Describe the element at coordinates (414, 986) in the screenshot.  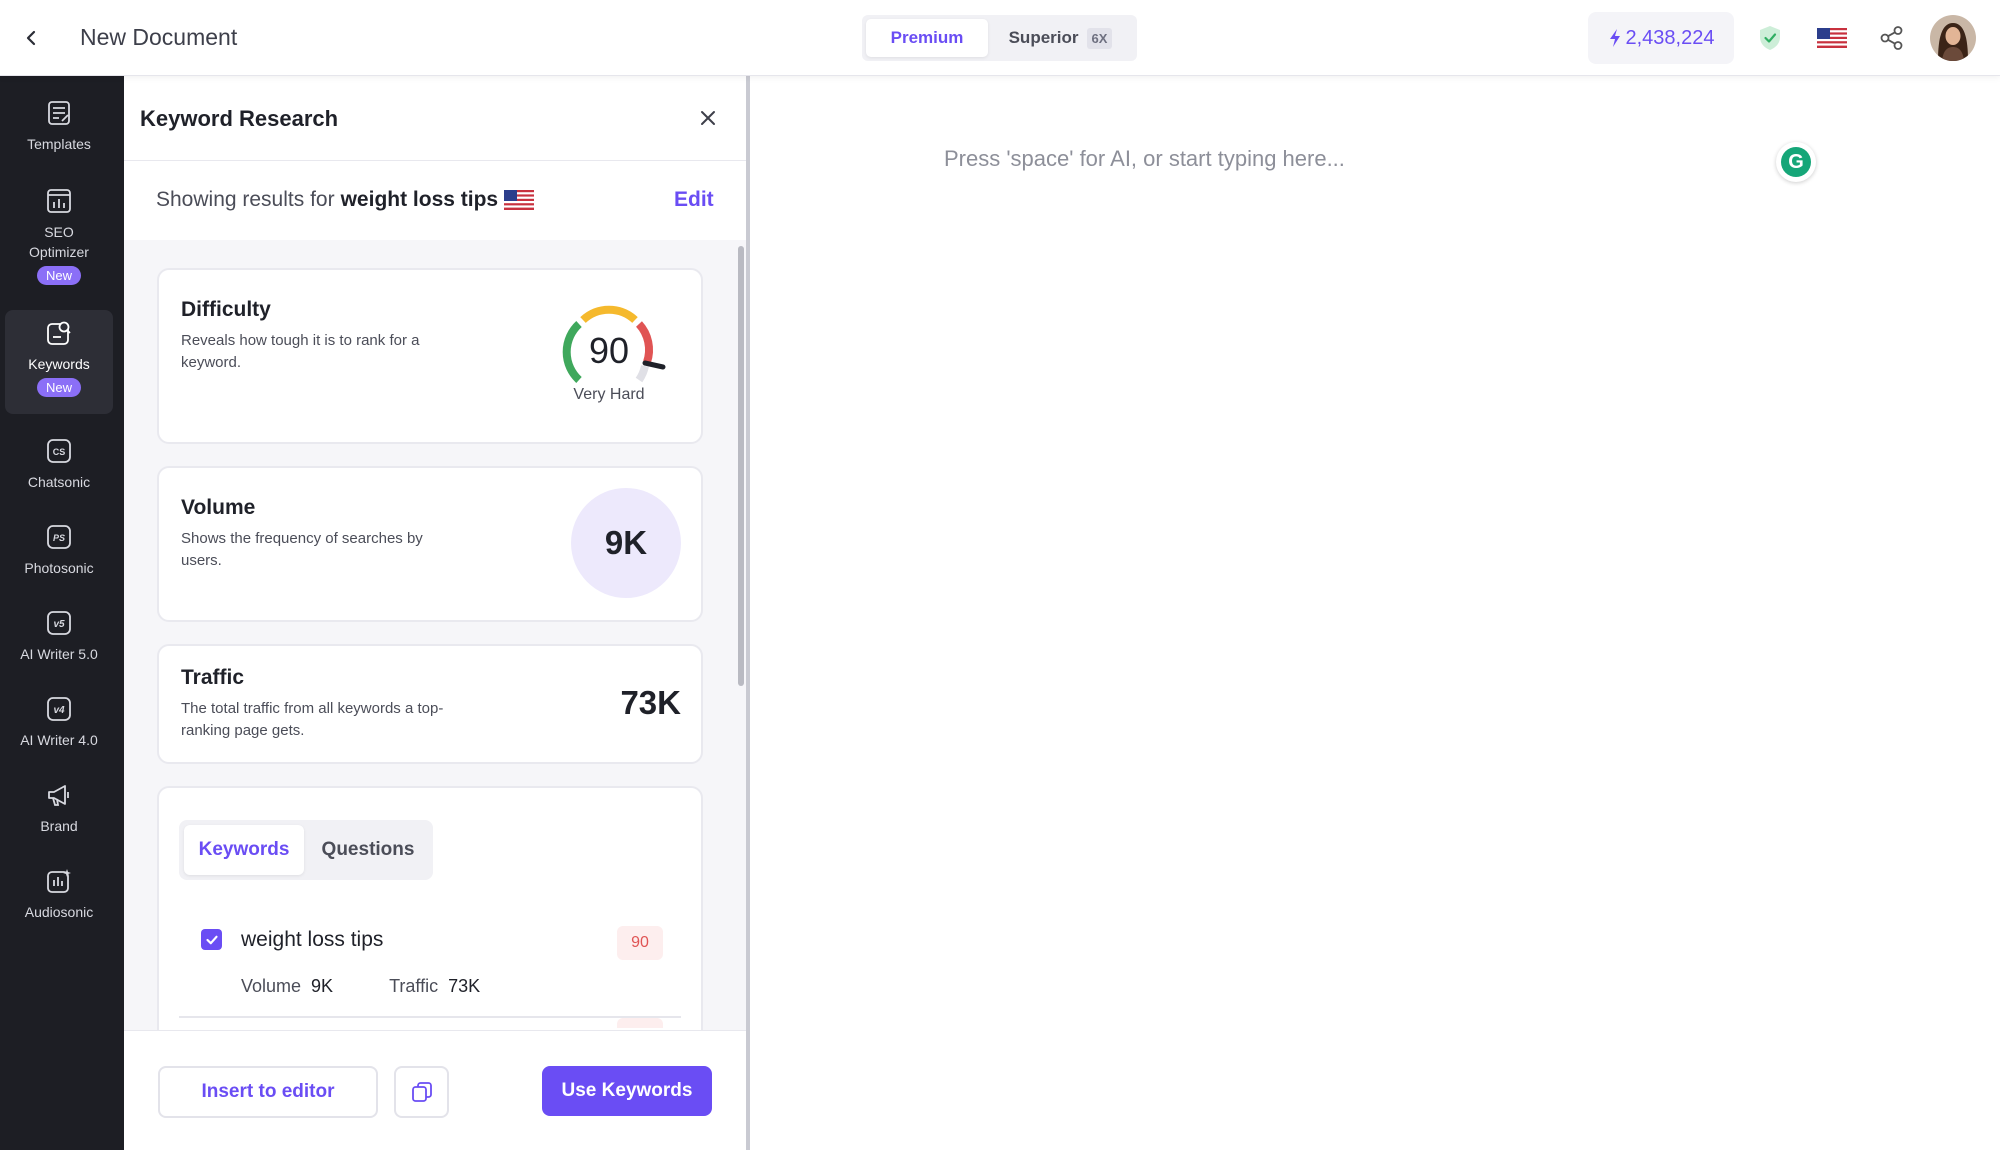
I see `keyword-traffic-label: Traffic` at that location.